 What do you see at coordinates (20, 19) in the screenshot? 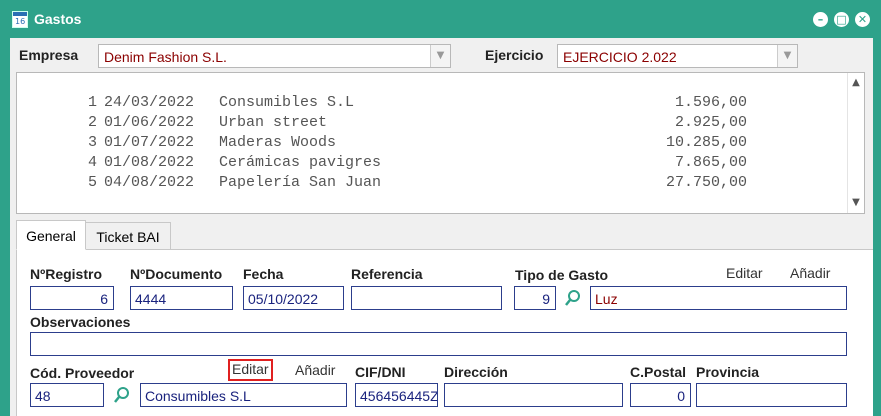
I see `calendar-icon: 16` at bounding box center [20, 19].